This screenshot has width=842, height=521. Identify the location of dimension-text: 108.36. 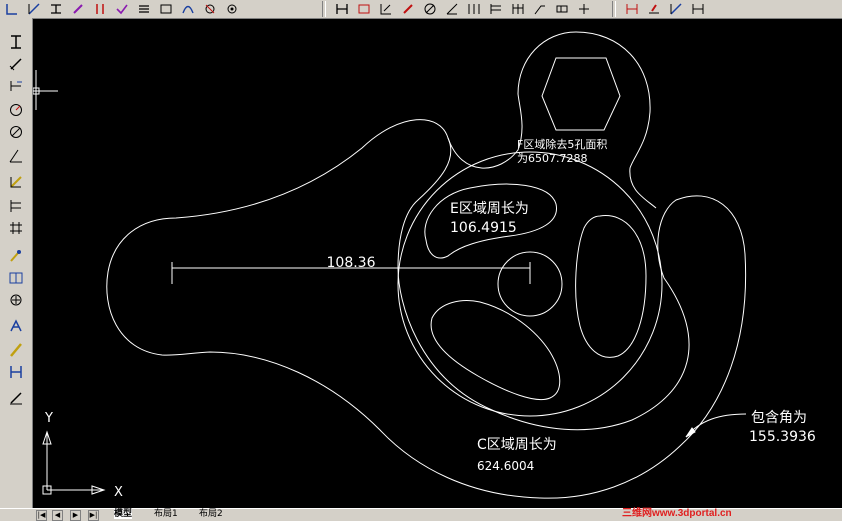
(351, 263).